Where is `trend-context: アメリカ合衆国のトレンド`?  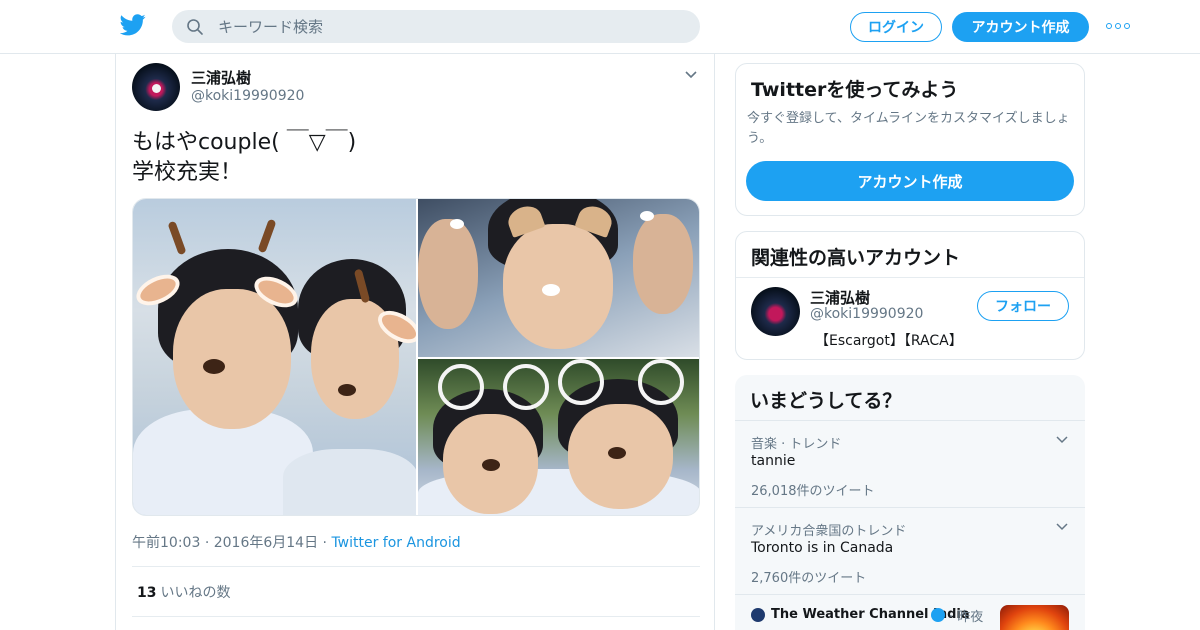
trend-context: アメリカ合衆国のトレンド is located at coordinates (829, 531).